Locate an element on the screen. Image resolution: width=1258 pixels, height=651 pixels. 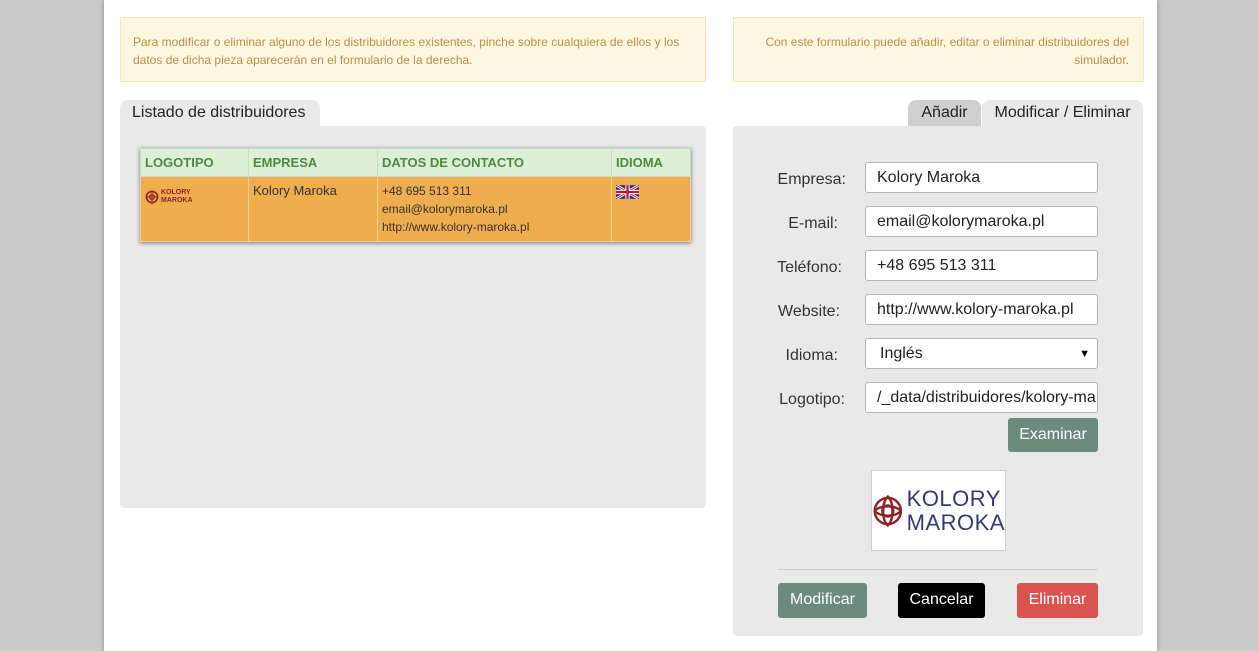
email-input: email@kolorymaroka.pl is located at coordinates (981, 221).